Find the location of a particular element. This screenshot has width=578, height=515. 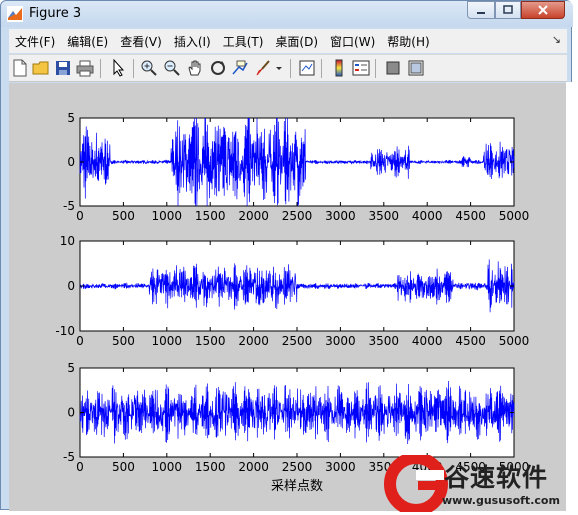

hide-plot-tools-icon is located at coordinates (393, 68).